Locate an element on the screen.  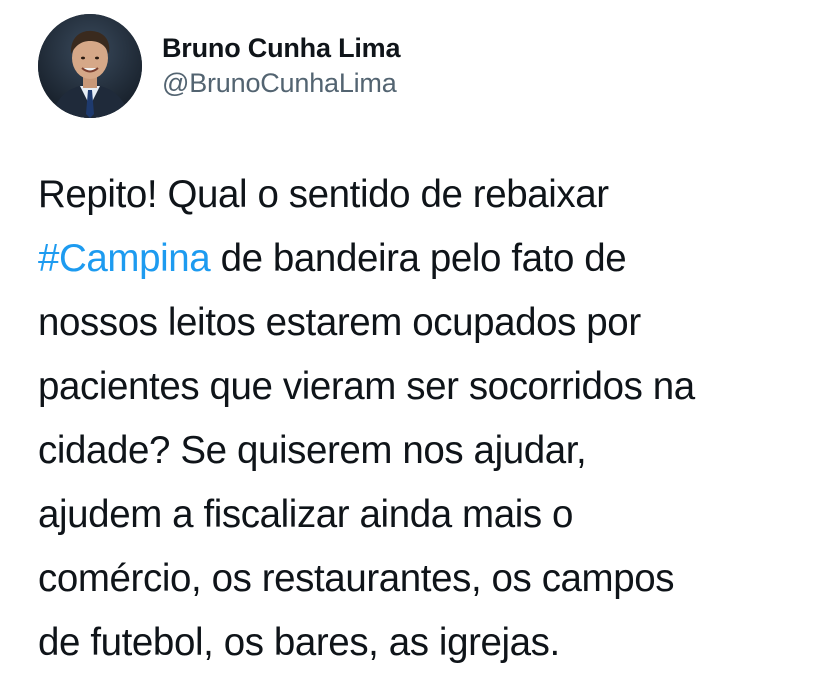
profile-photo-icon is located at coordinates (90, 66).